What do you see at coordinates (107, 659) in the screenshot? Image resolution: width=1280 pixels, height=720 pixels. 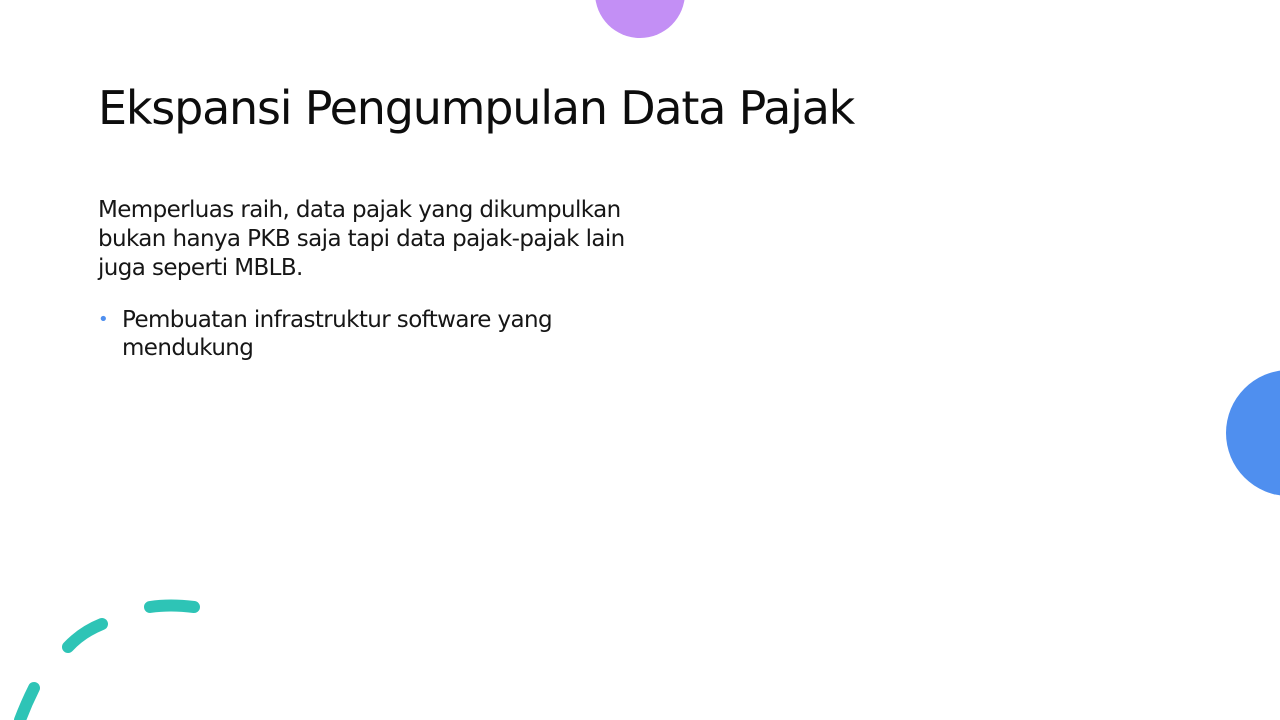 I see `teal-dashed-arc-decoration` at bounding box center [107, 659].